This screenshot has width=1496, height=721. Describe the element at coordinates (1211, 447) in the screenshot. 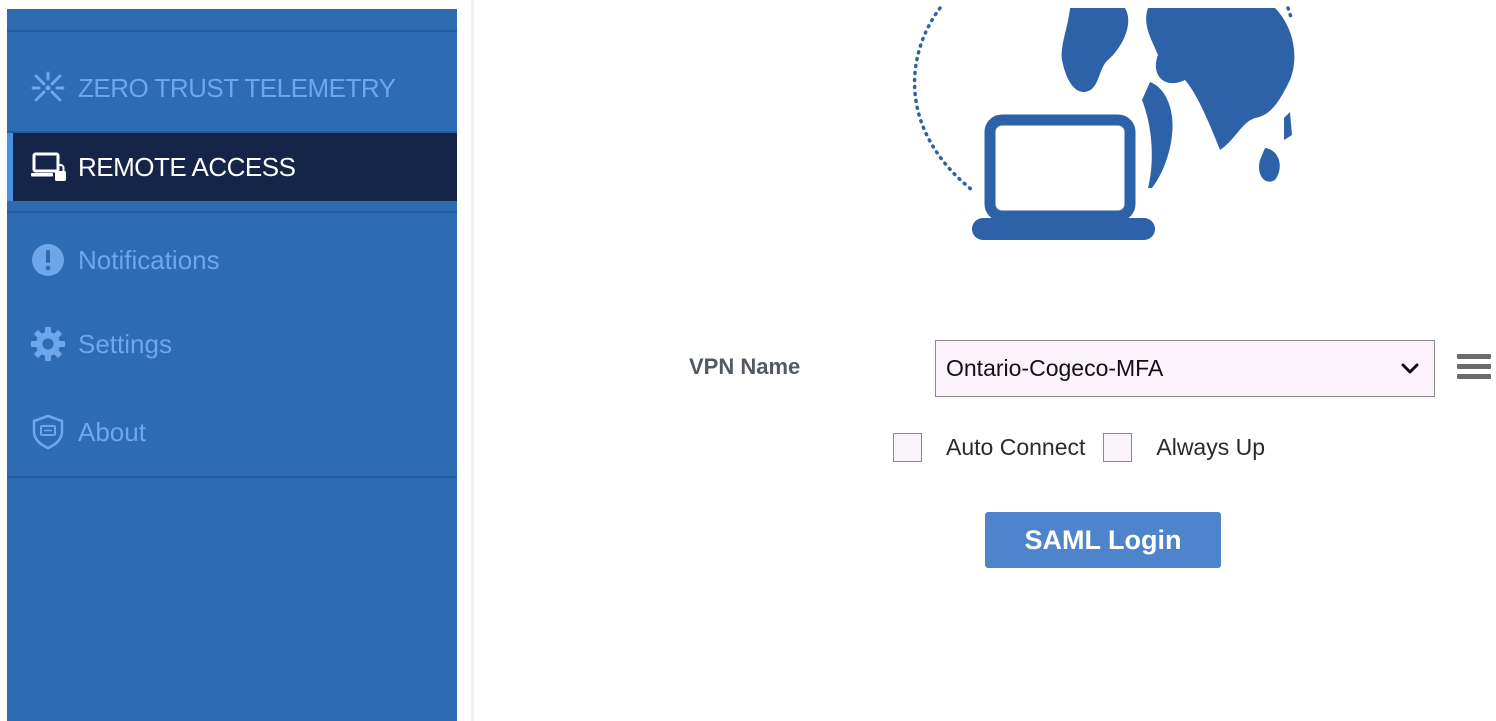

I see `always-up-label: Always Up` at that location.